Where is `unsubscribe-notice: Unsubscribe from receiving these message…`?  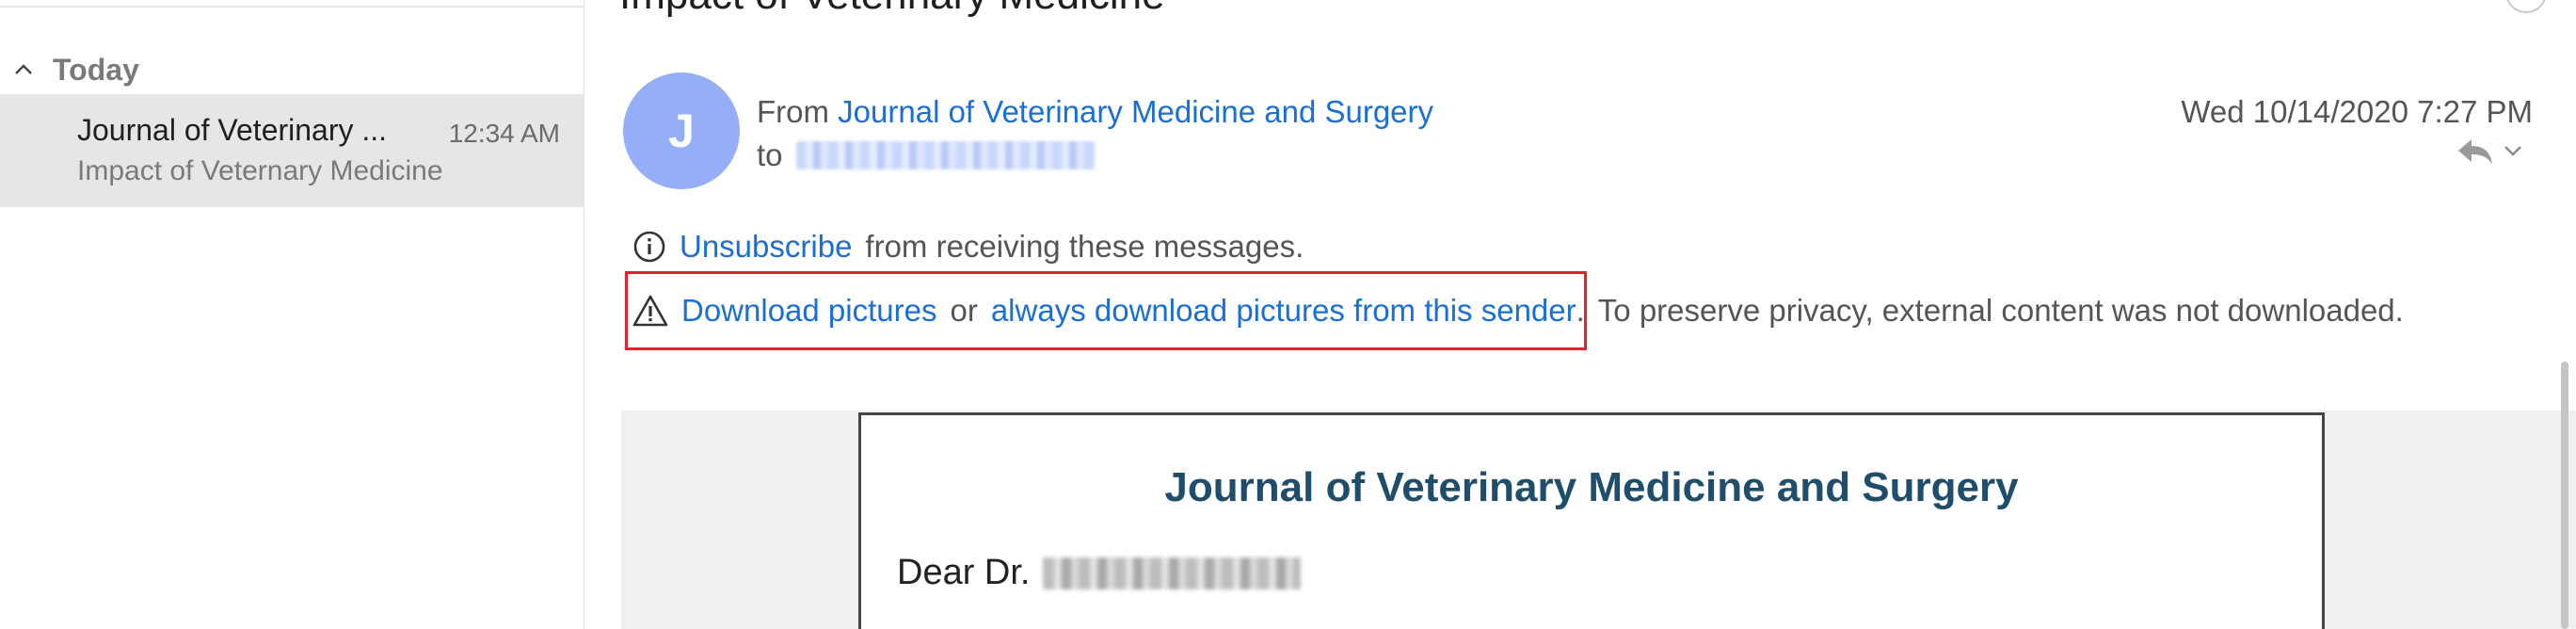 unsubscribe-notice: Unsubscribe from receiving these message… is located at coordinates (968, 246).